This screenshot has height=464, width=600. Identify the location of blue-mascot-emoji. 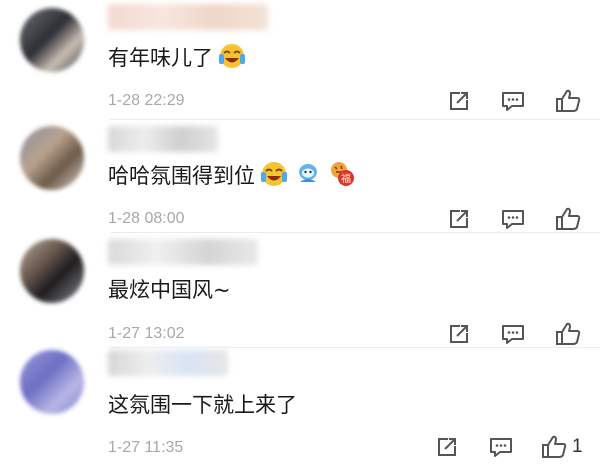
(308, 178).